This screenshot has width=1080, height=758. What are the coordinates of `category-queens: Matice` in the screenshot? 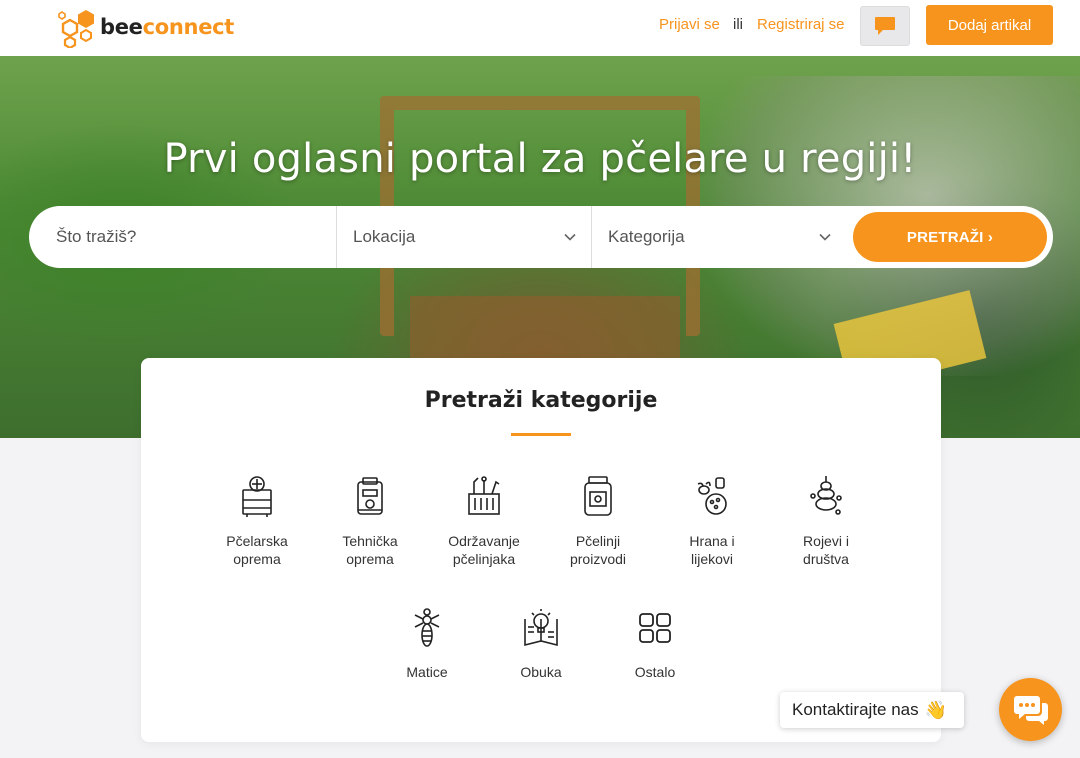 It's located at (427, 643).